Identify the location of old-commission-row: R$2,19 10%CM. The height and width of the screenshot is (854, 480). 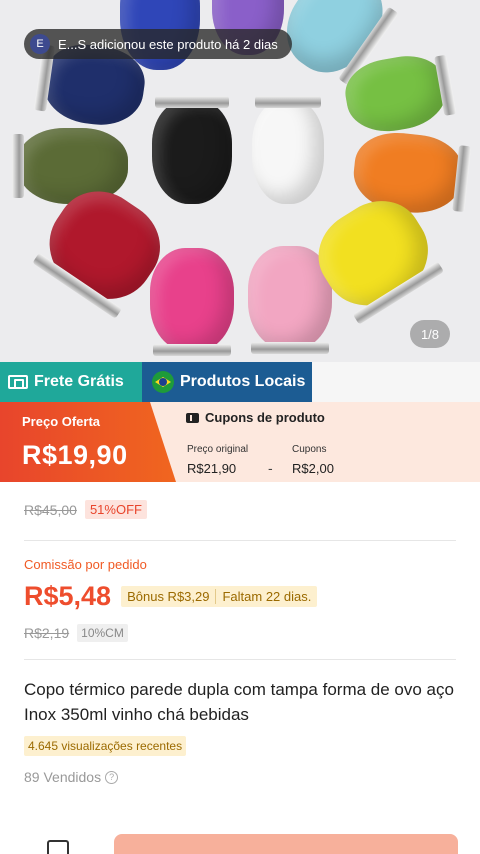
(76, 633).